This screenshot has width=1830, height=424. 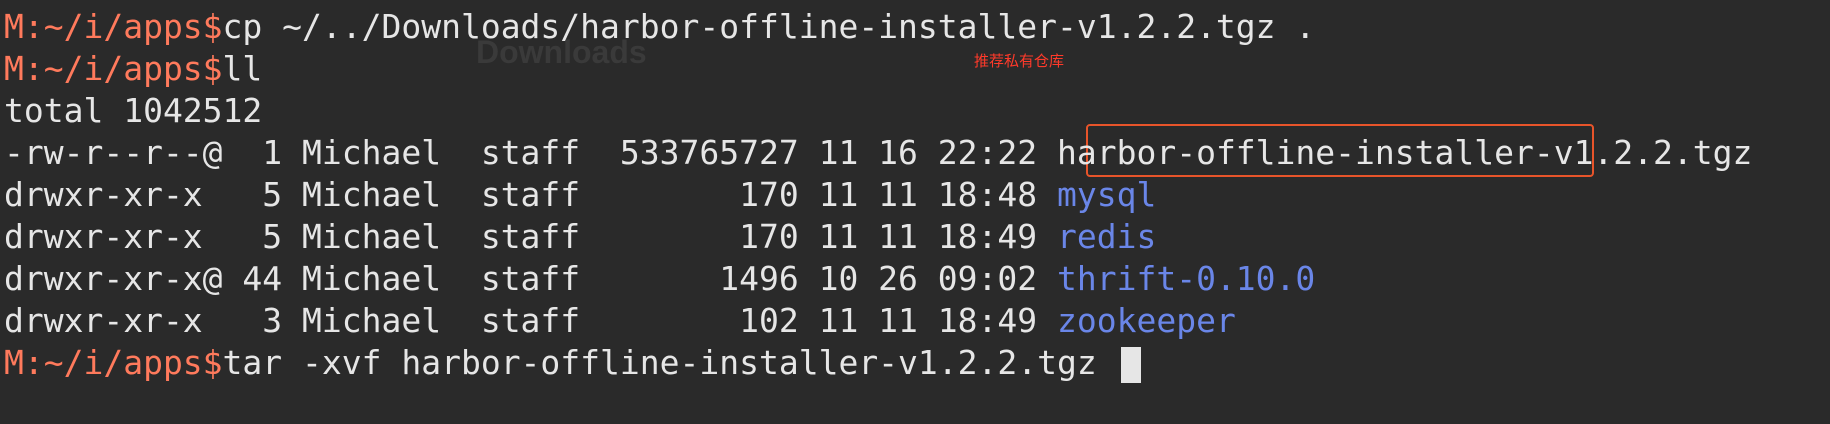 I want to click on output-text: total 1042512, so click(x=133, y=110).